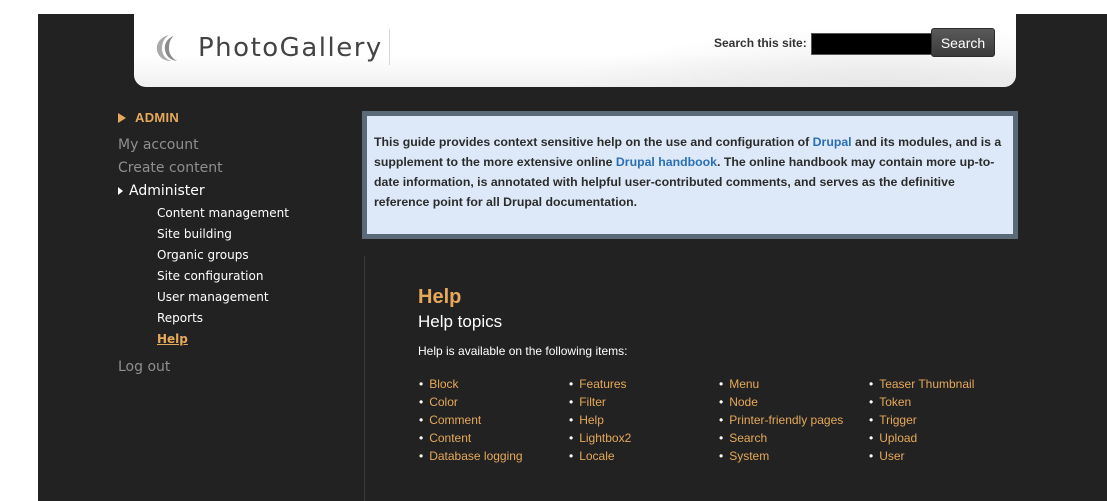 The width and height of the screenshot is (1107, 501). I want to click on topic-link-trigger: • Trigger, so click(943, 420).